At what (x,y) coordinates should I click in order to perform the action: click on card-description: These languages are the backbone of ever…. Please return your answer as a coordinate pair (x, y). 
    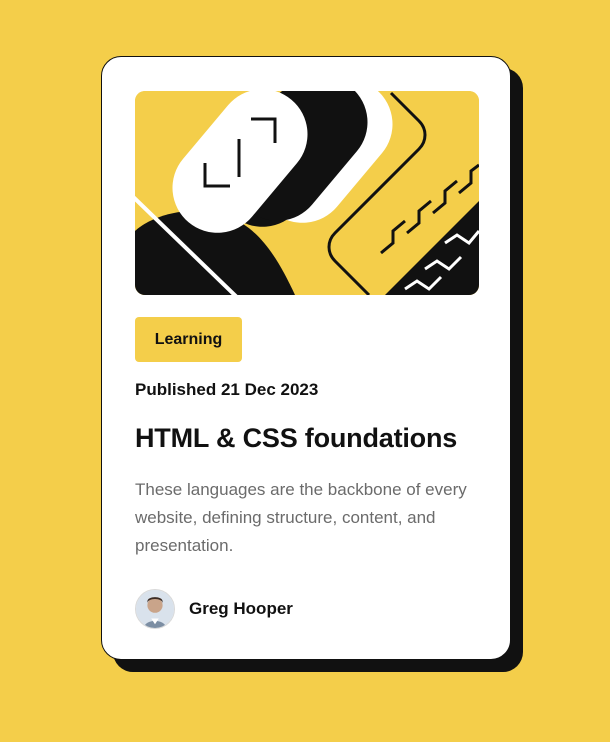
    Looking at the image, I should click on (301, 517).